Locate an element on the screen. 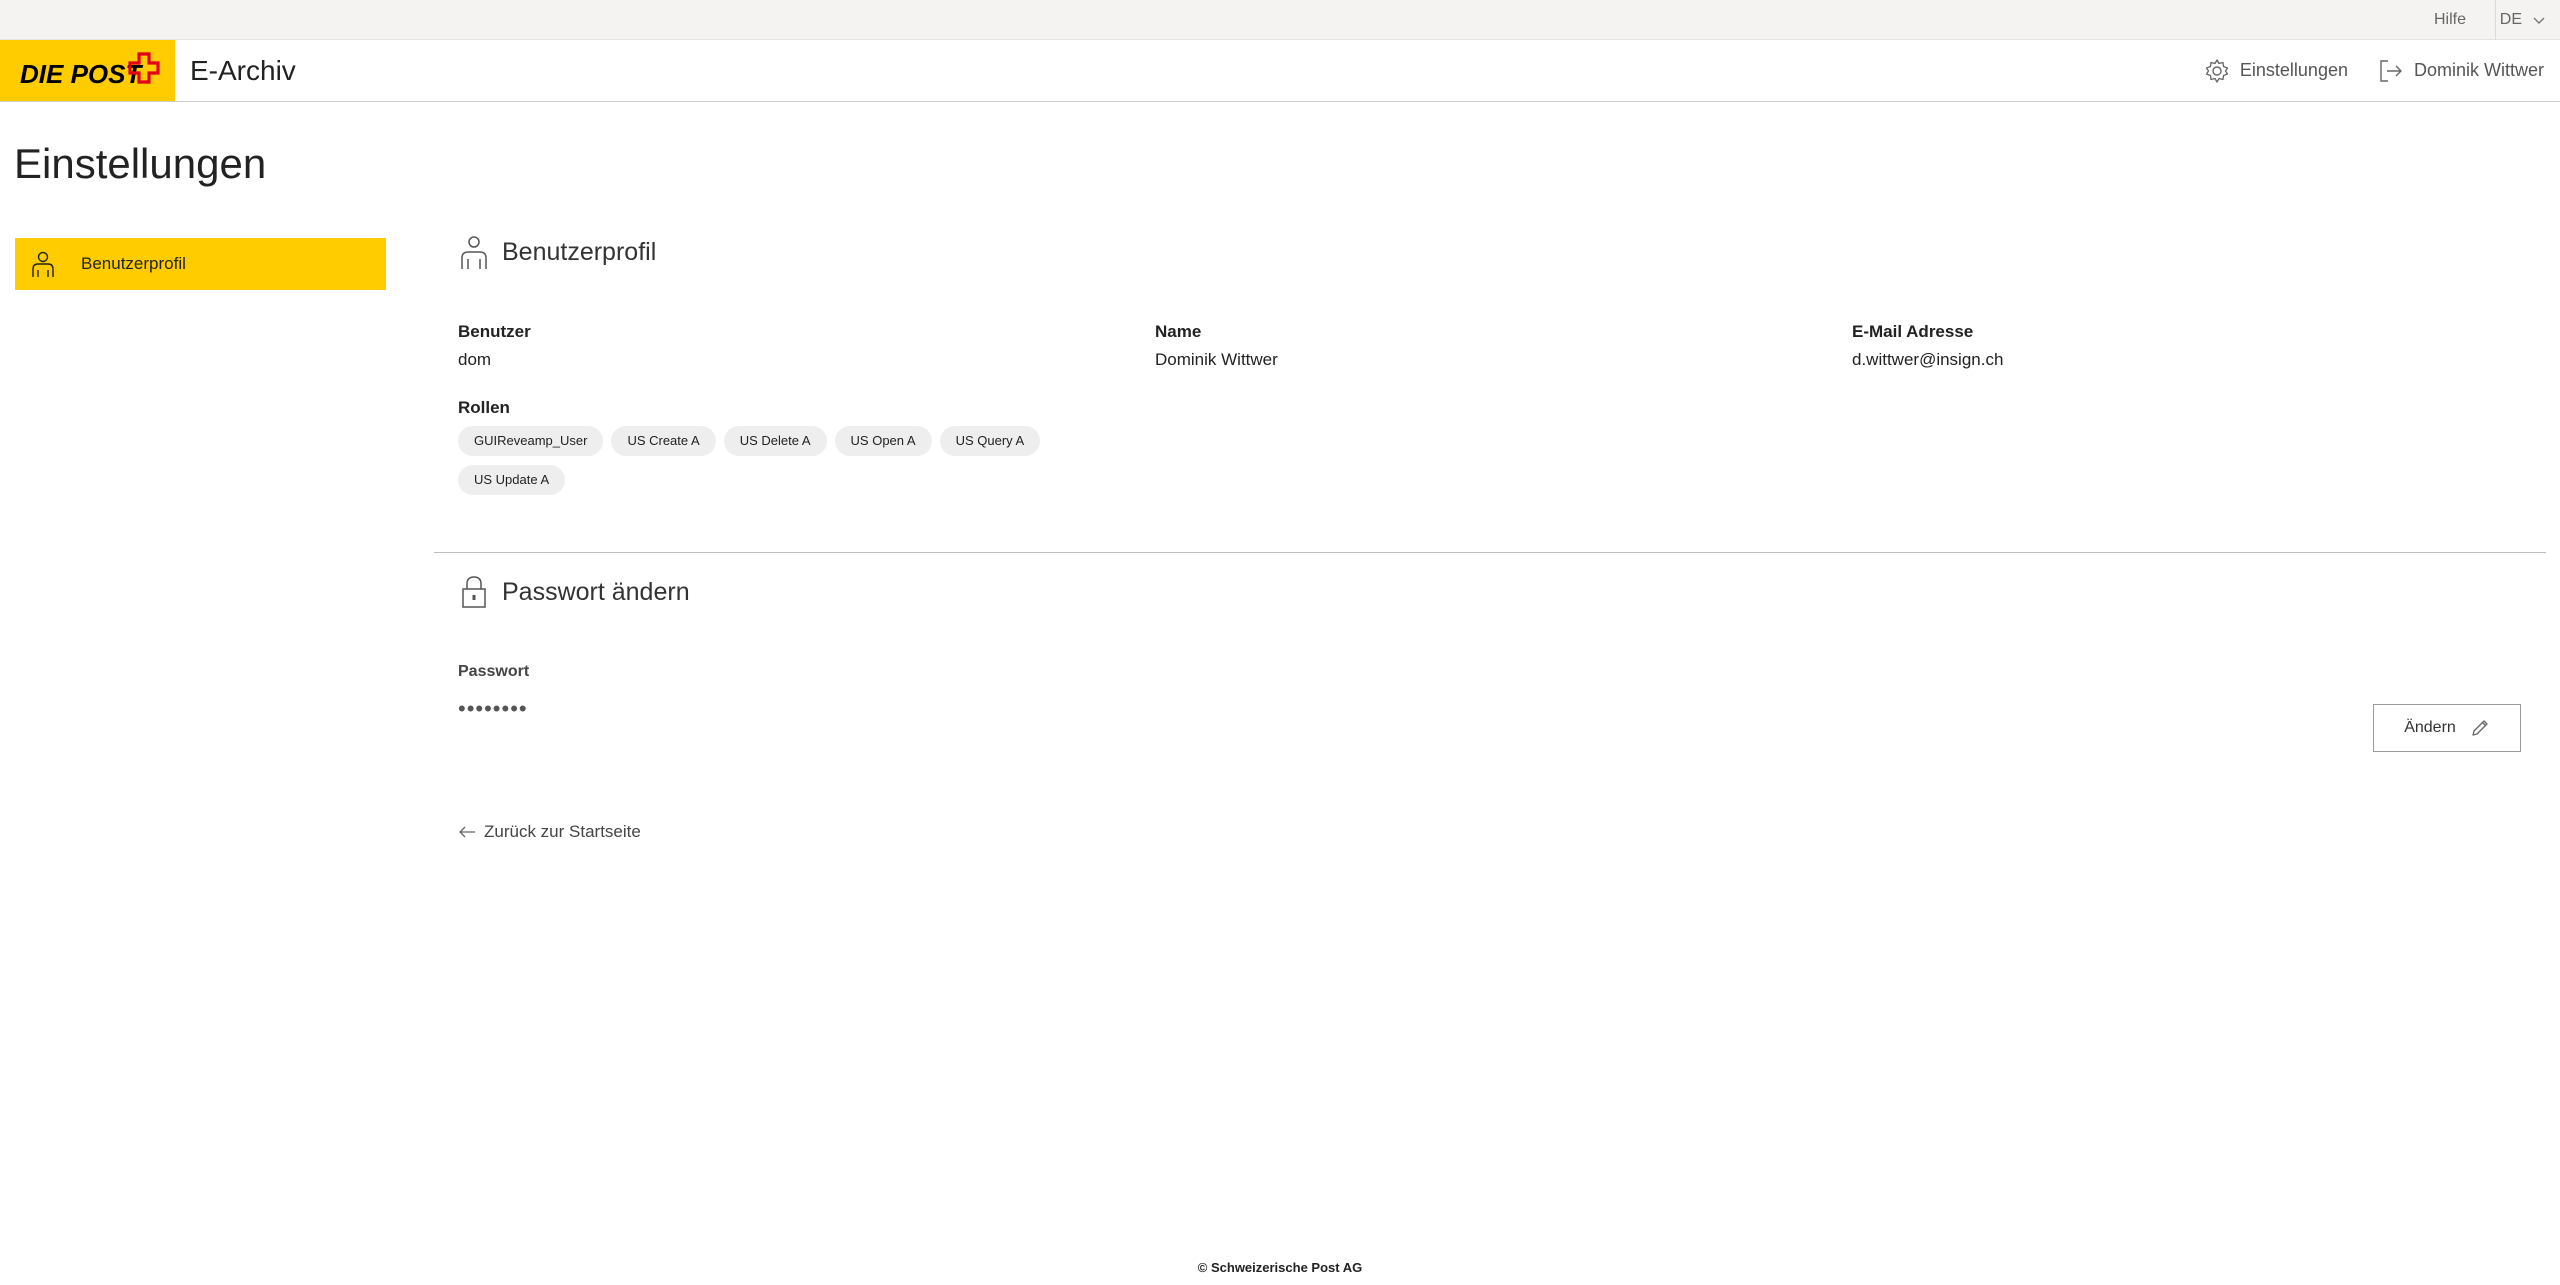  header-actions: Einstellungen Dominik Wittwer is located at coordinates (2374, 70).